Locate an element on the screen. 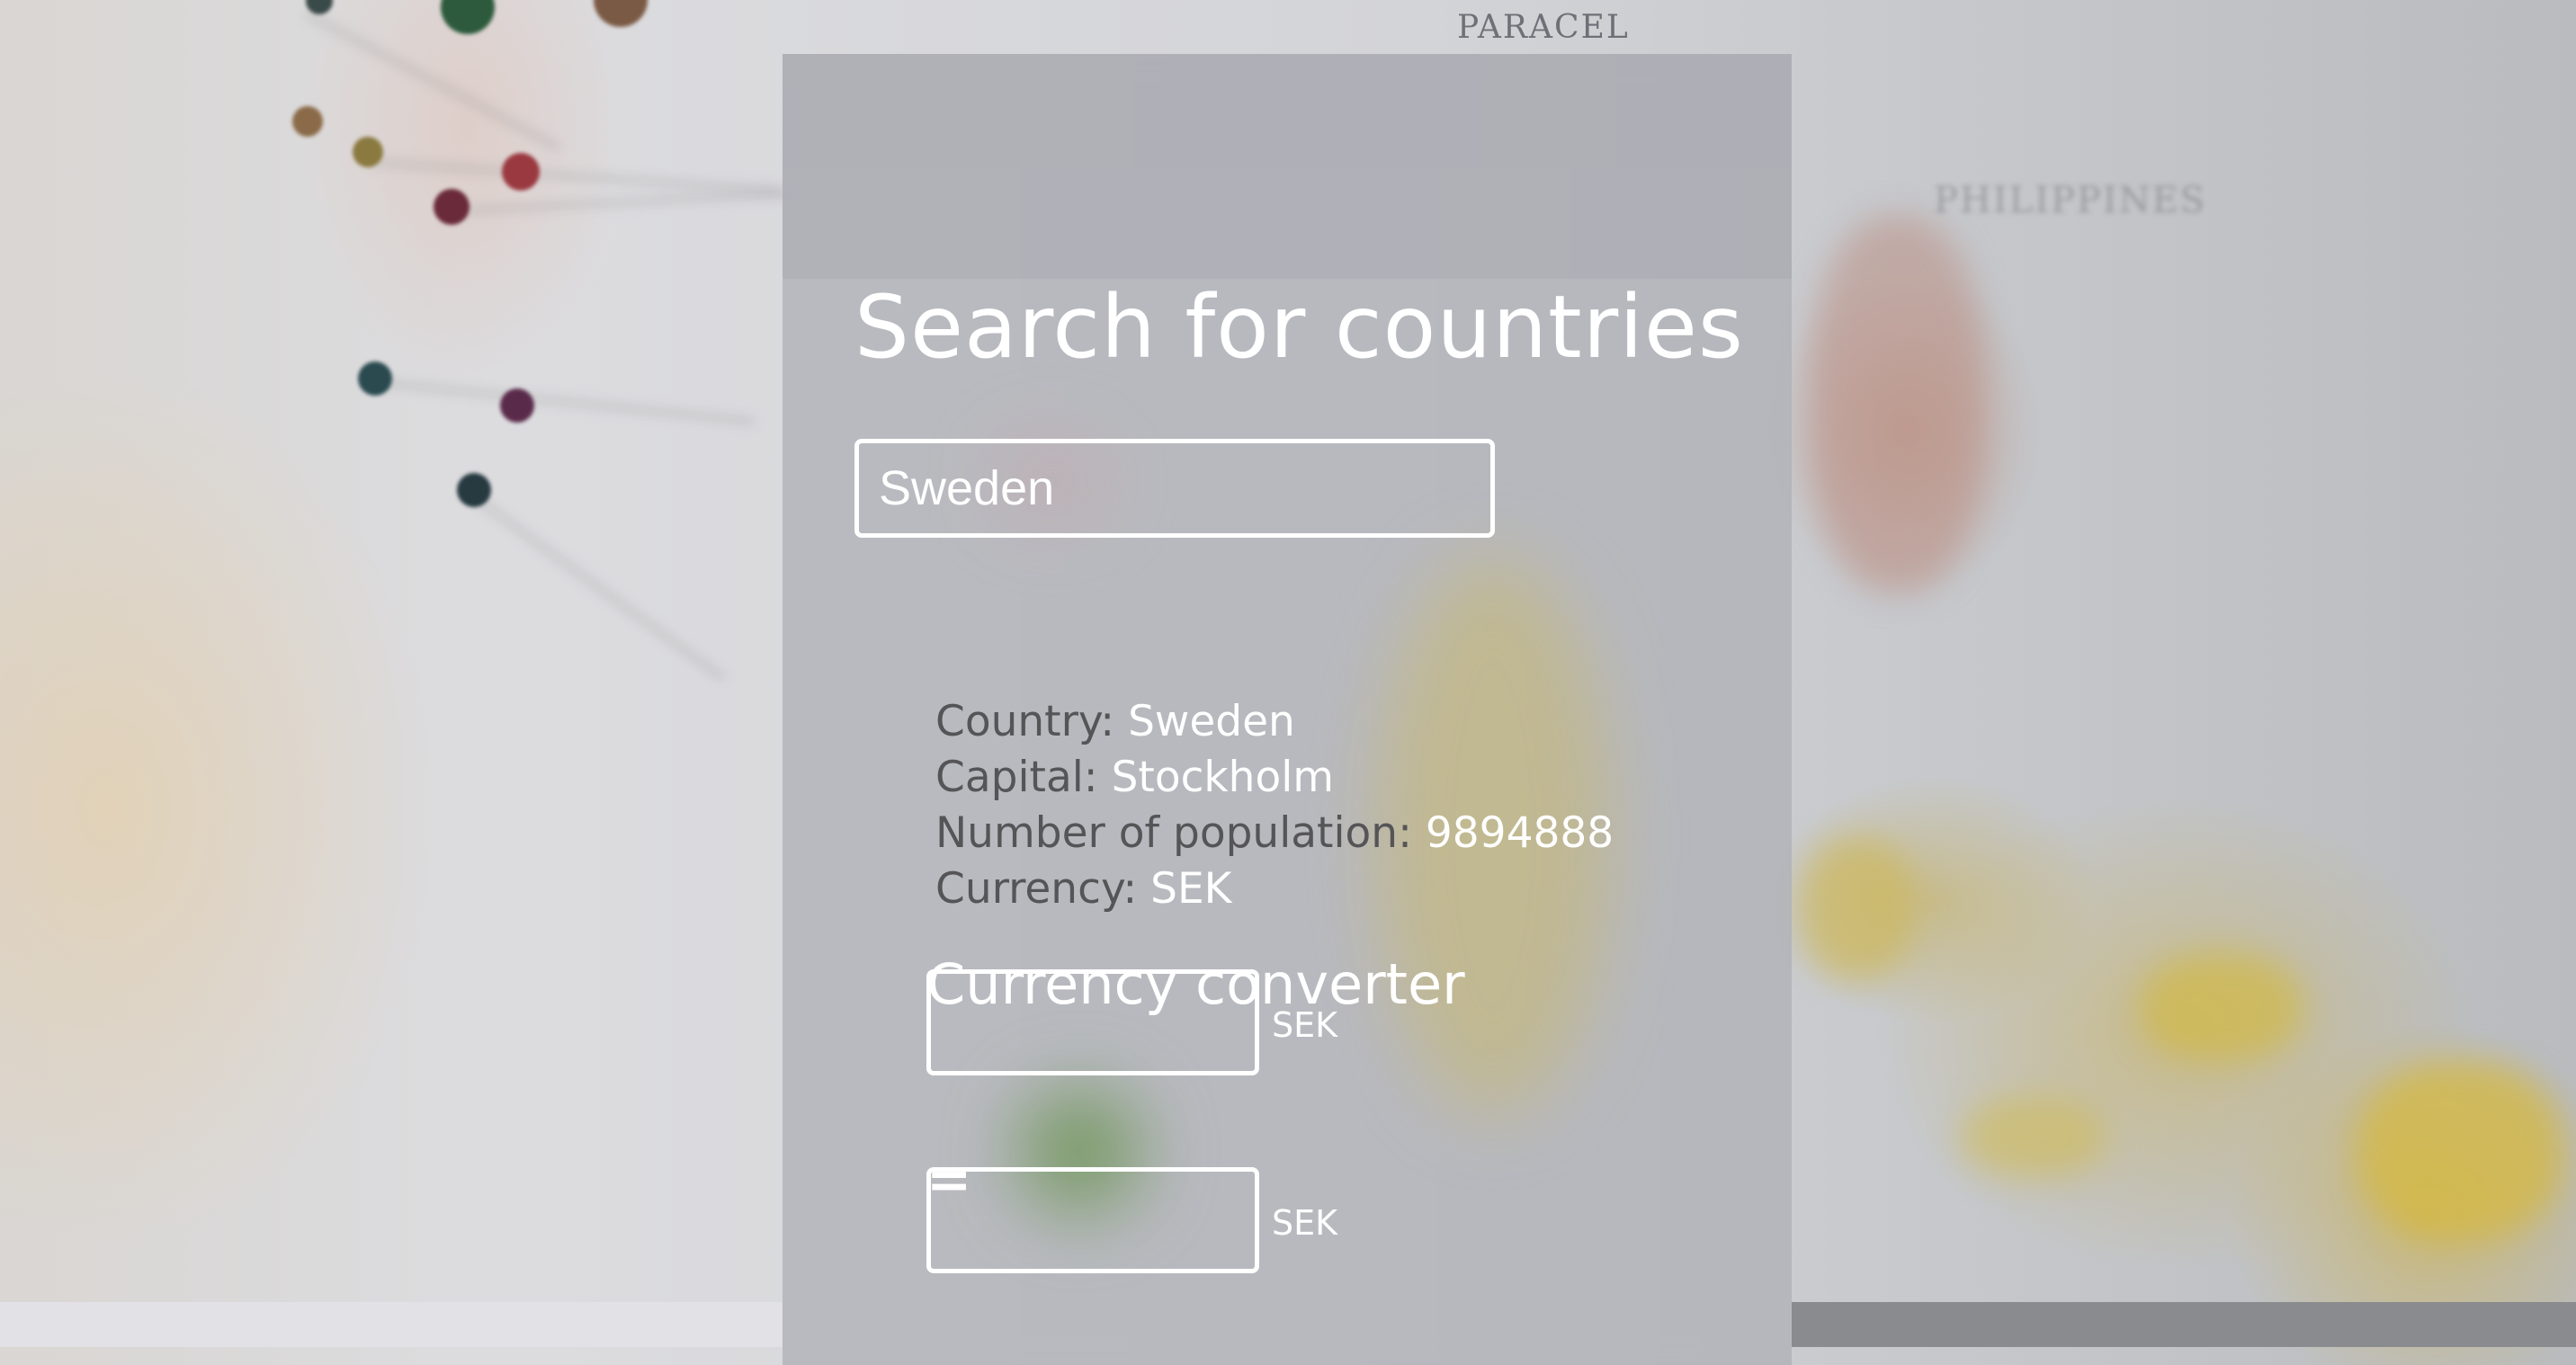 The width and height of the screenshot is (2576, 1365). currency-value: SEK is located at coordinates (1191, 889).